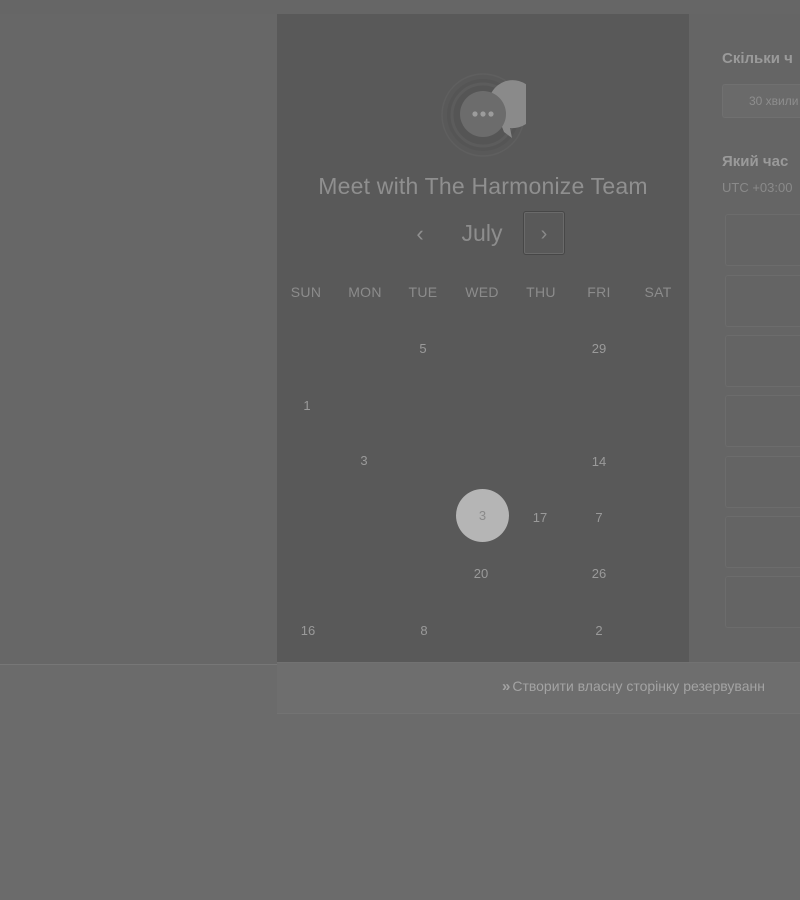 This screenshot has width=800, height=900. What do you see at coordinates (482, 515) in the screenshot?
I see `calendar-day-selected: 3` at bounding box center [482, 515].